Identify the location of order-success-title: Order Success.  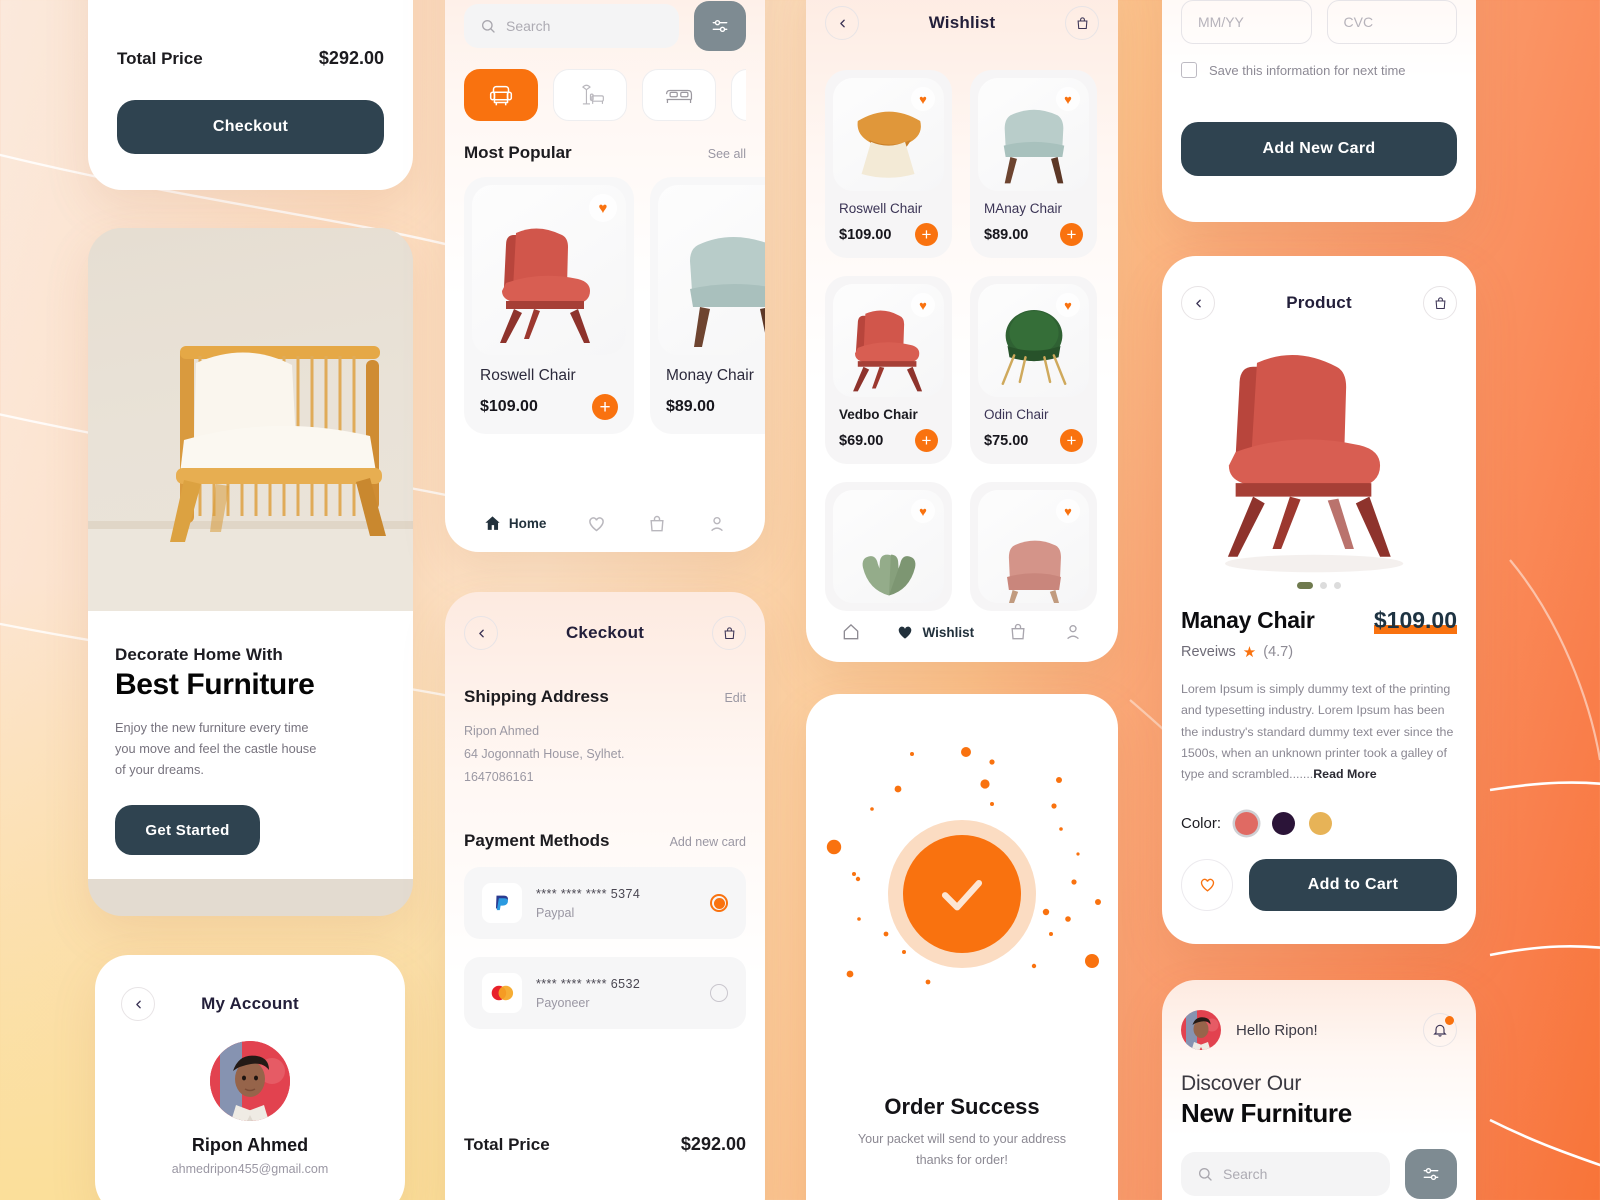
(962, 1106).